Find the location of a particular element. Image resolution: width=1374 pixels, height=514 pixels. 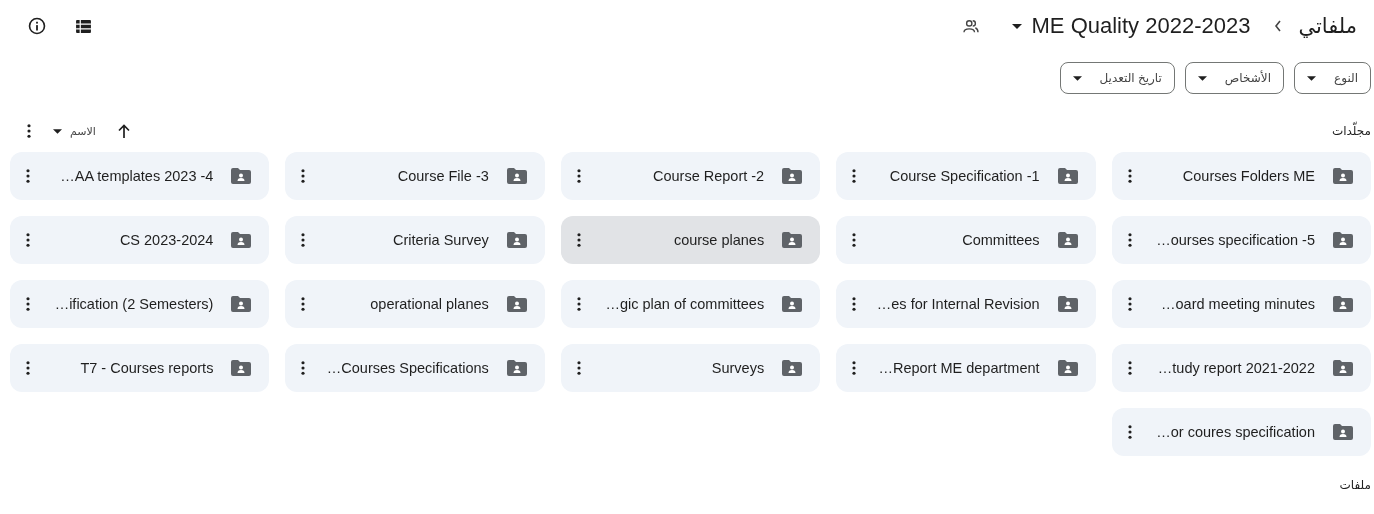

folder-name: …gic plan of committees is located at coordinates (684, 304).